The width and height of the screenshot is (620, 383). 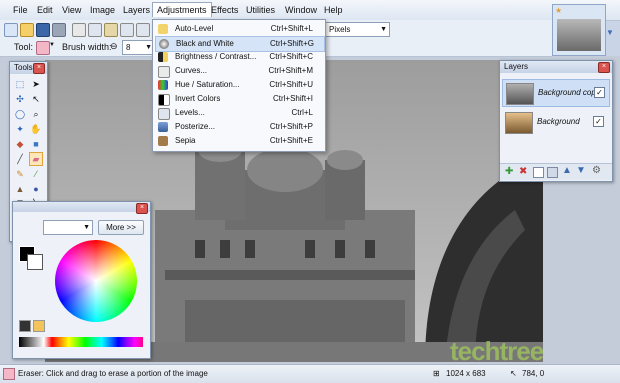 What do you see at coordinates (164, 114) in the screenshot?
I see `levels-icon` at bounding box center [164, 114].